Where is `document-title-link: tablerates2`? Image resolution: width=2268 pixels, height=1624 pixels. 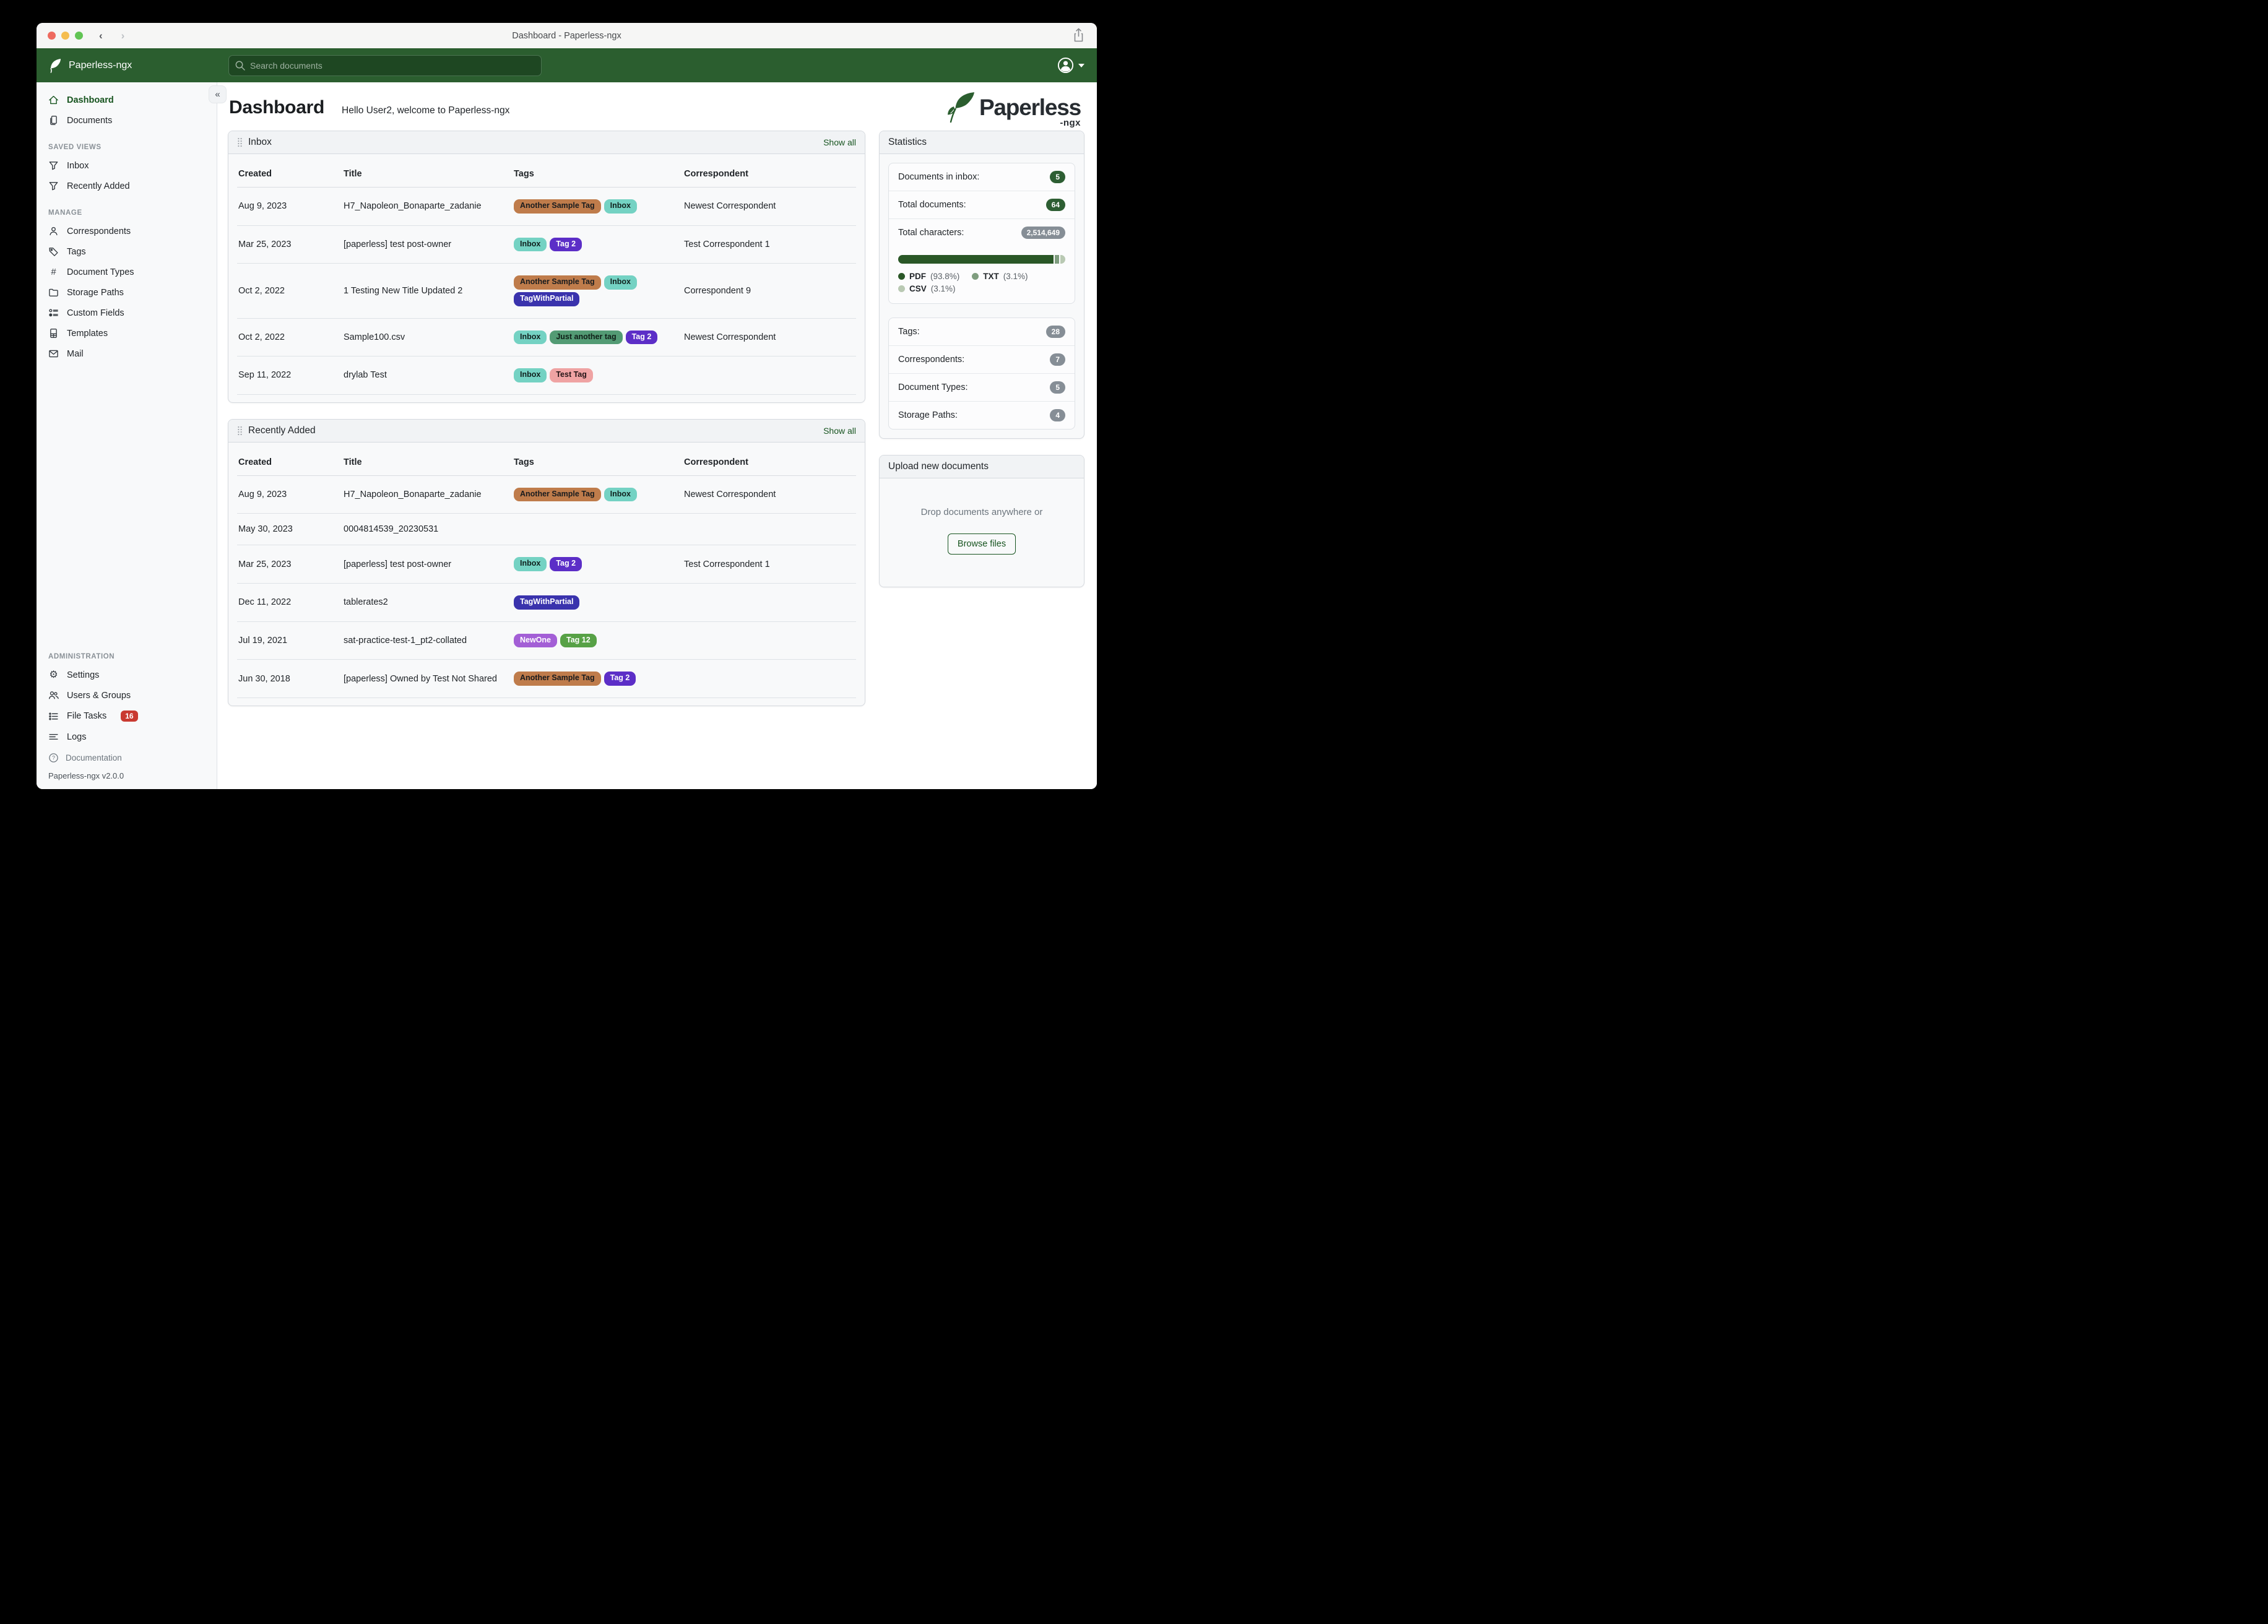 document-title-link: tablerates2 is located at coordinates (427, 602).